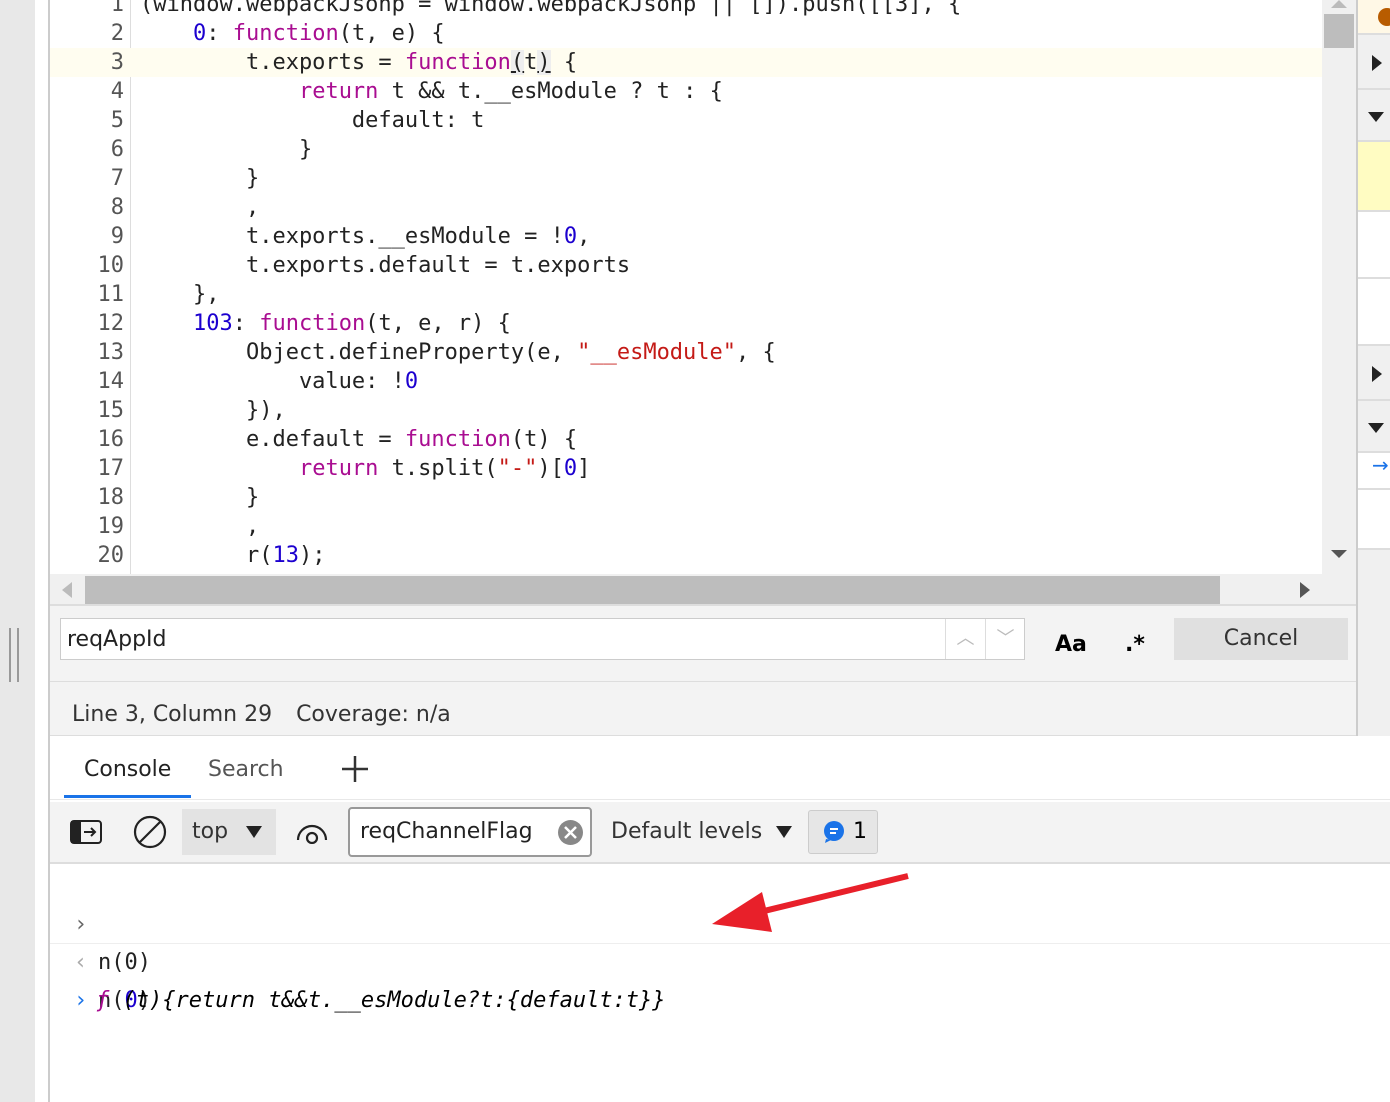  What do you see at coordinates (1339, 31) in the screenshot?
I see `vertical-scroll-thumb` at bounding box center [1339, 31].